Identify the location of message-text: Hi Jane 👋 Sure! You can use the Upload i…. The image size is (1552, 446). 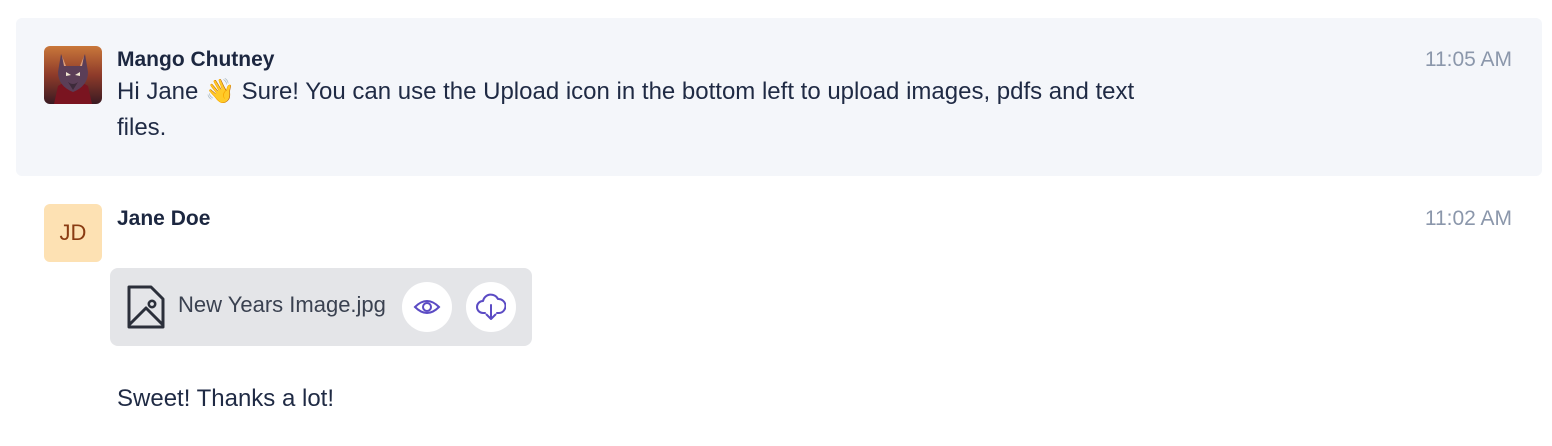
(647, 109).